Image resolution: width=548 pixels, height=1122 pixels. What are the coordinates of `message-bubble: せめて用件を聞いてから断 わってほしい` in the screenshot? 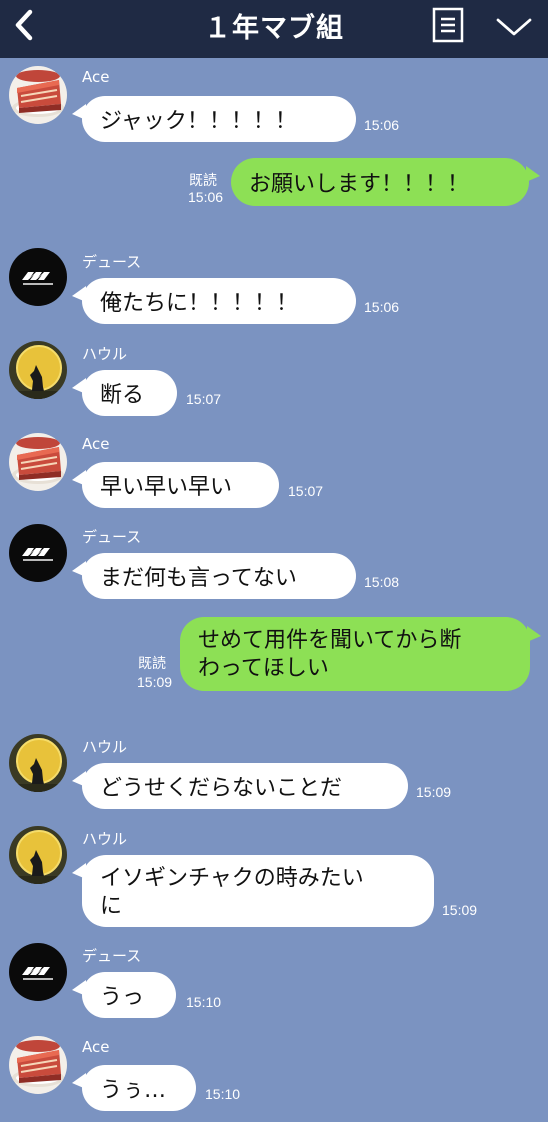 It's located at (355, 654).